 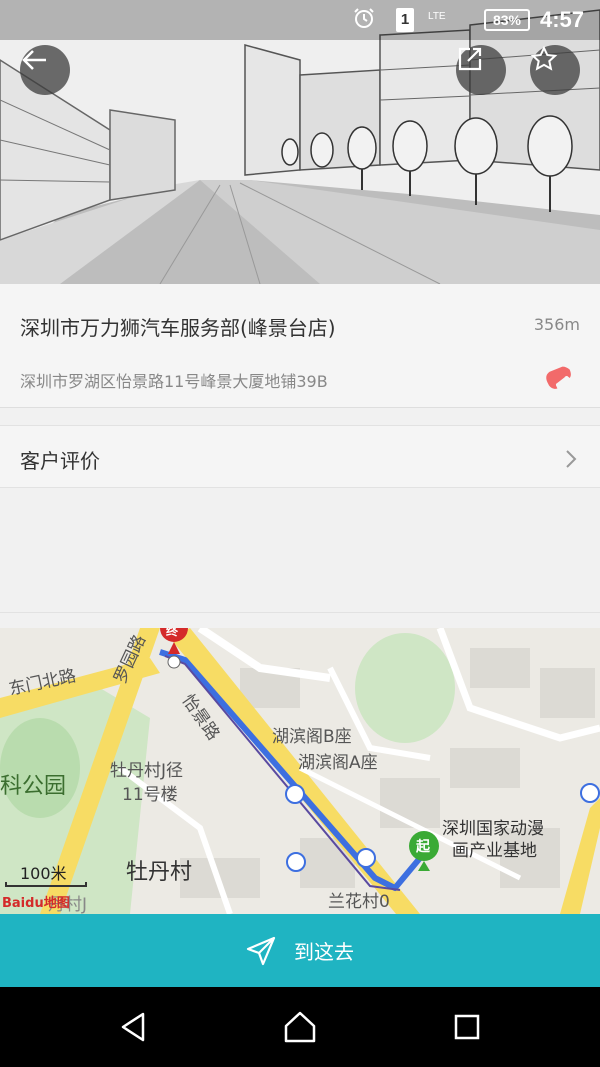 I want to click on square-recents-icon, so click(x=467, y=1027).